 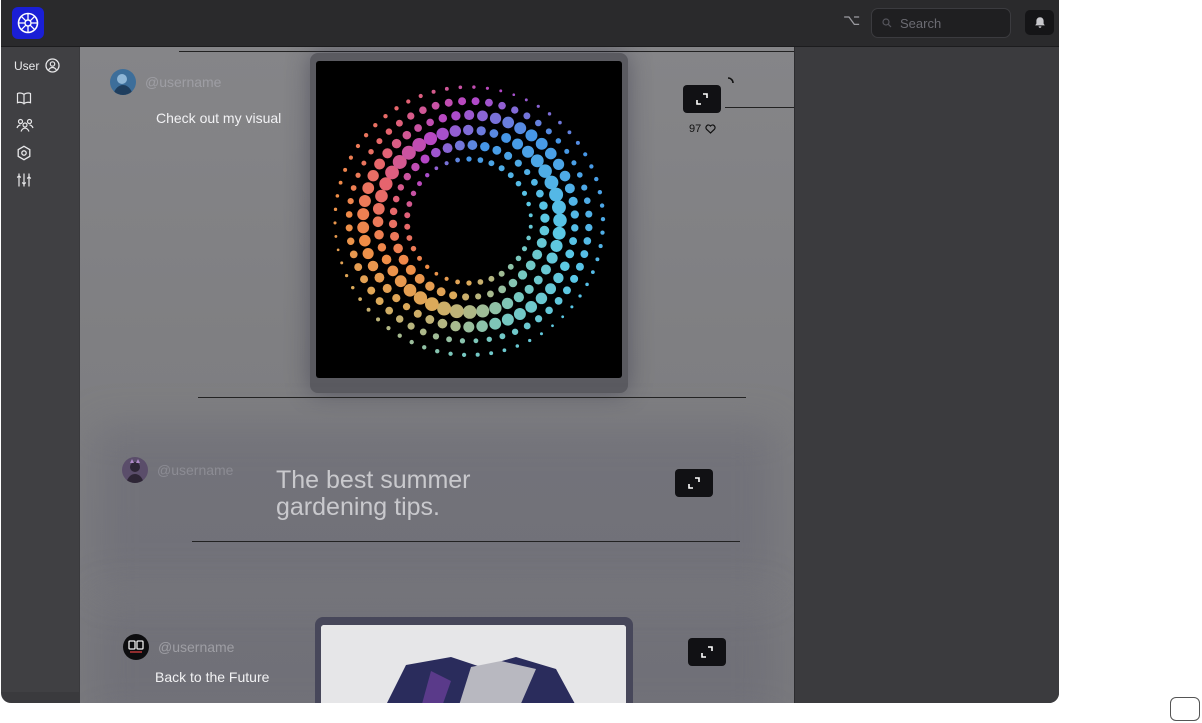 What do you see at coordinates (1185, 709) in the screenshot?
I see `corner-button` at bounding box center [1185, 709].